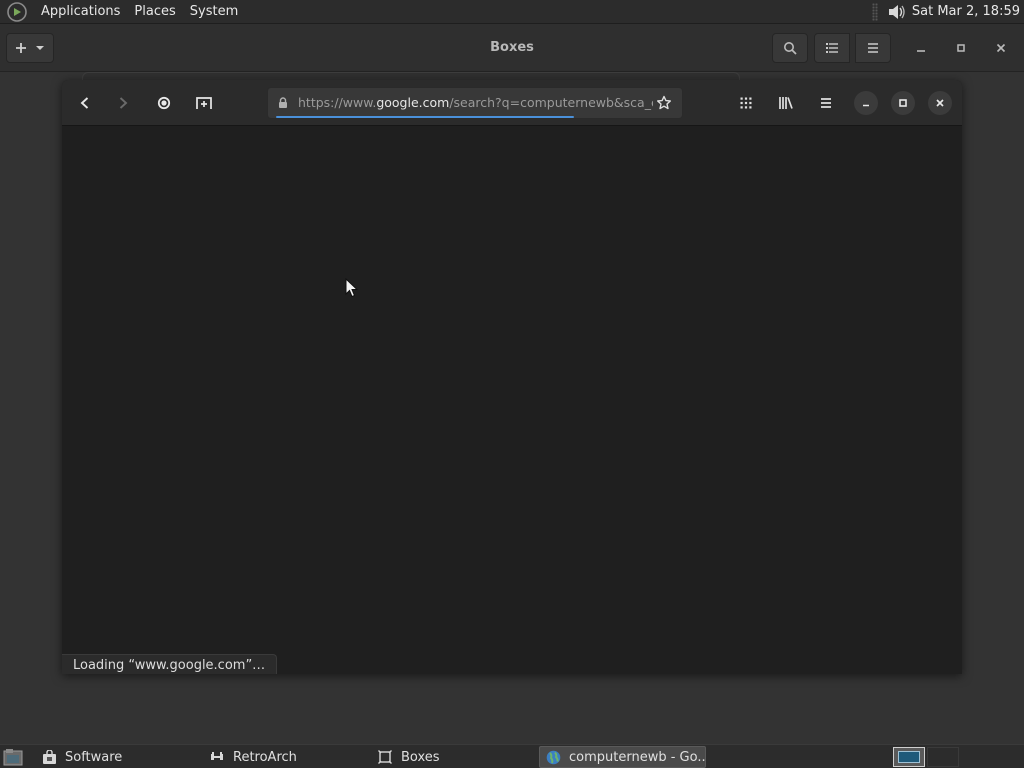 Image resolution: width=1024 pixels, height=768 pixels. I want to click on task-boxes: Boxes, so click(453, 757).